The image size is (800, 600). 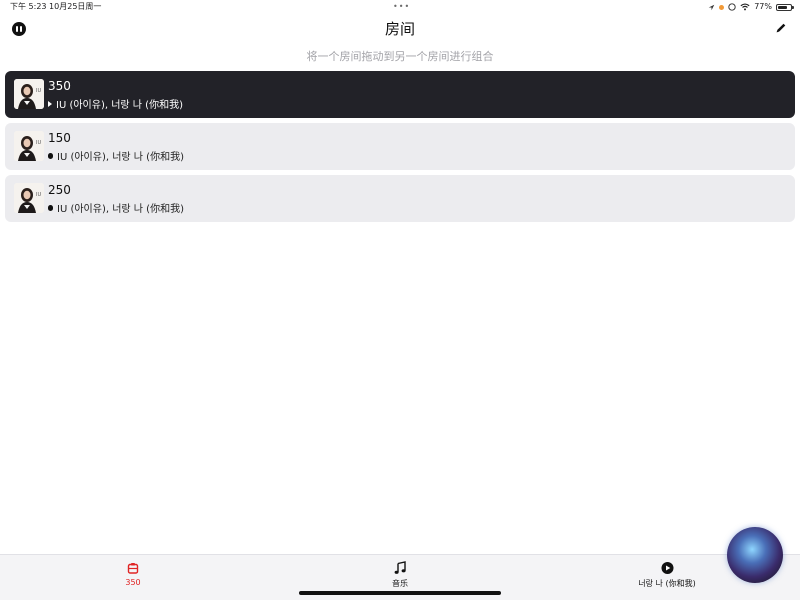 I want to click on room-name: 350, so click(x=59, y=86).